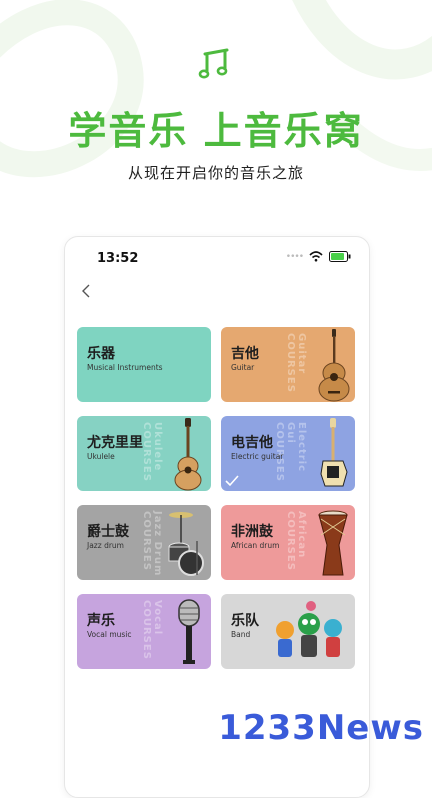 The height and width of the screenshot is (798, 432). What do you see at coordinates (152, 544) in the screenshot?
I see `courses-watermark: Jazz Drum COURSES` at bounding box center [152, 544].